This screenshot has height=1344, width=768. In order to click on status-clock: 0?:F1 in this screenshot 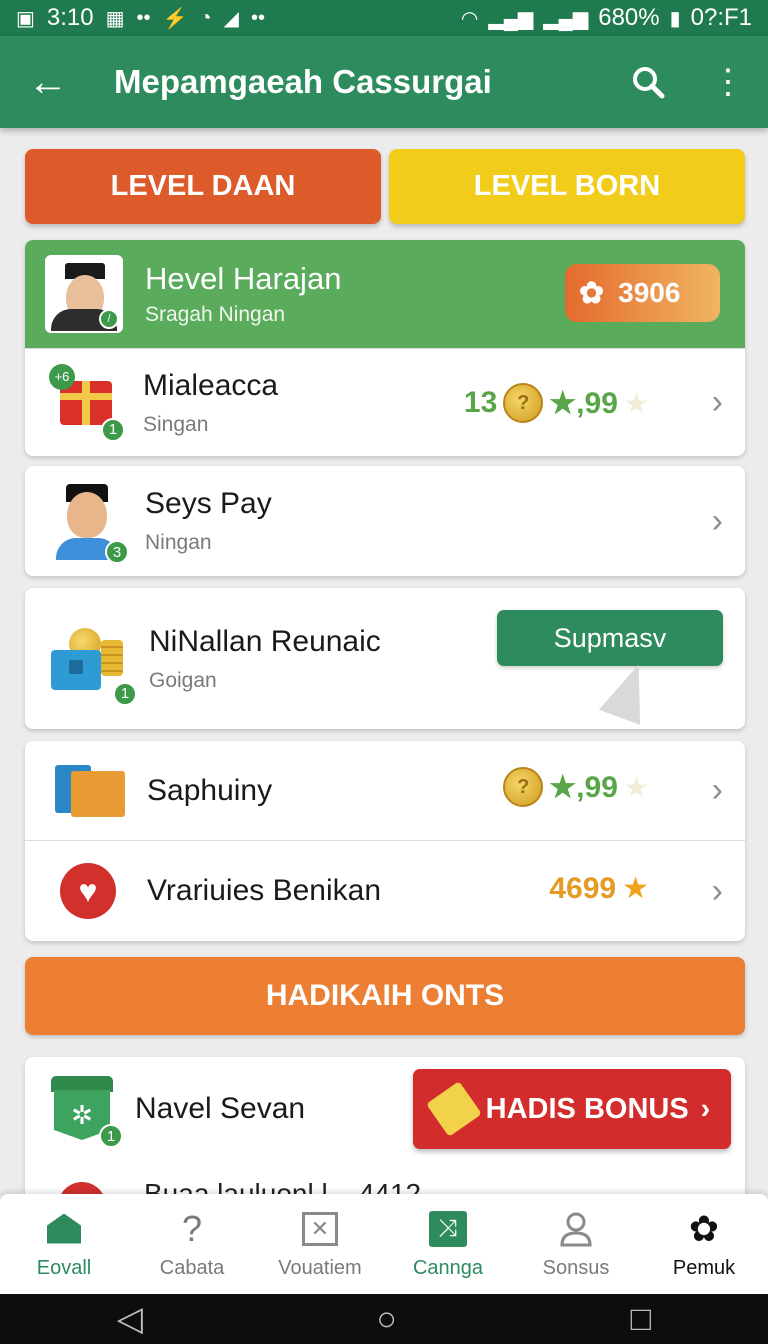, I will do `click(721, 17)`.